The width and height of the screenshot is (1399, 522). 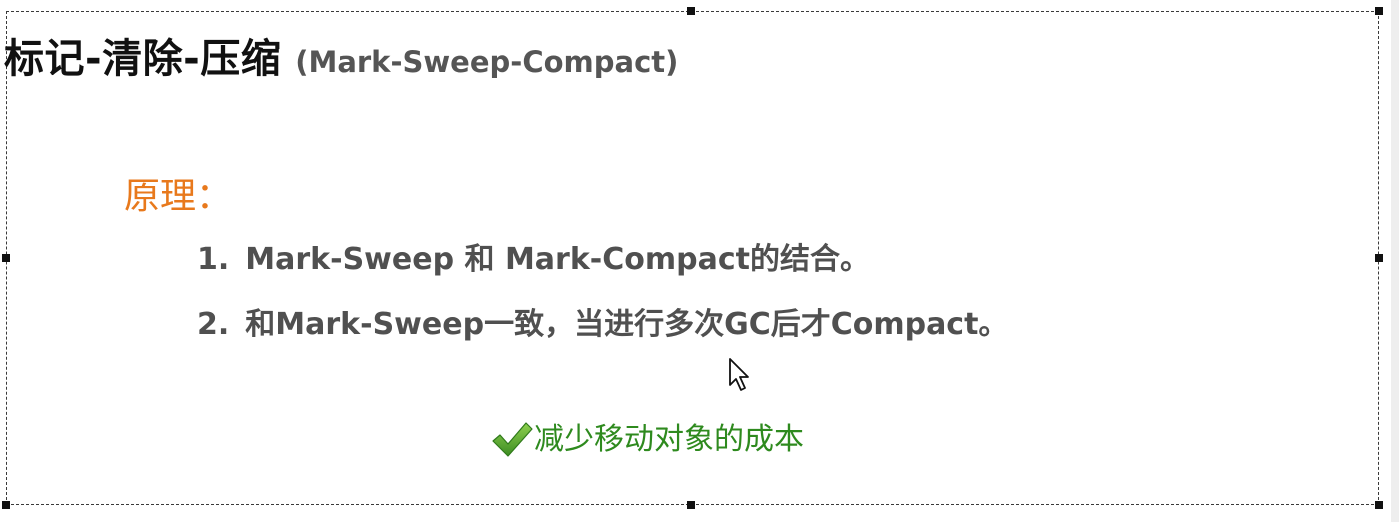 I want to click on title-main: 标记-清除-压缩, so click(x=143, y=59).